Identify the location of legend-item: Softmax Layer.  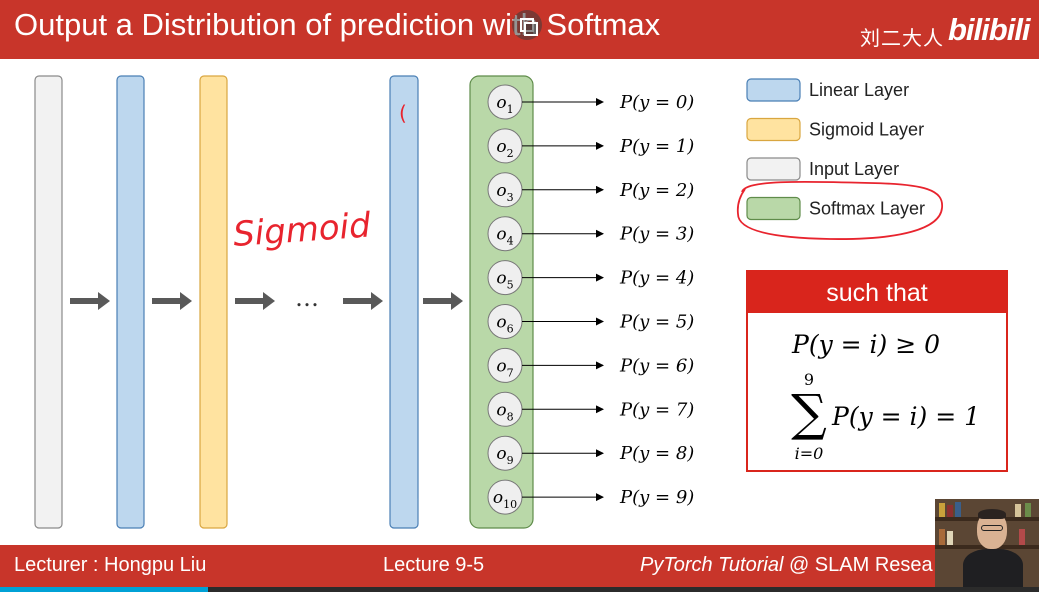
(835, 208).